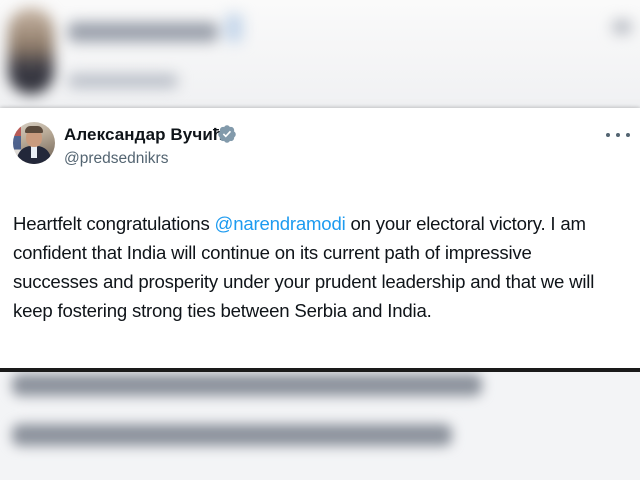  Describe the element at coordinates (465, 223) in the screenshot. I see `tweet-text-segment: on your electoral victory. I am` at that location.